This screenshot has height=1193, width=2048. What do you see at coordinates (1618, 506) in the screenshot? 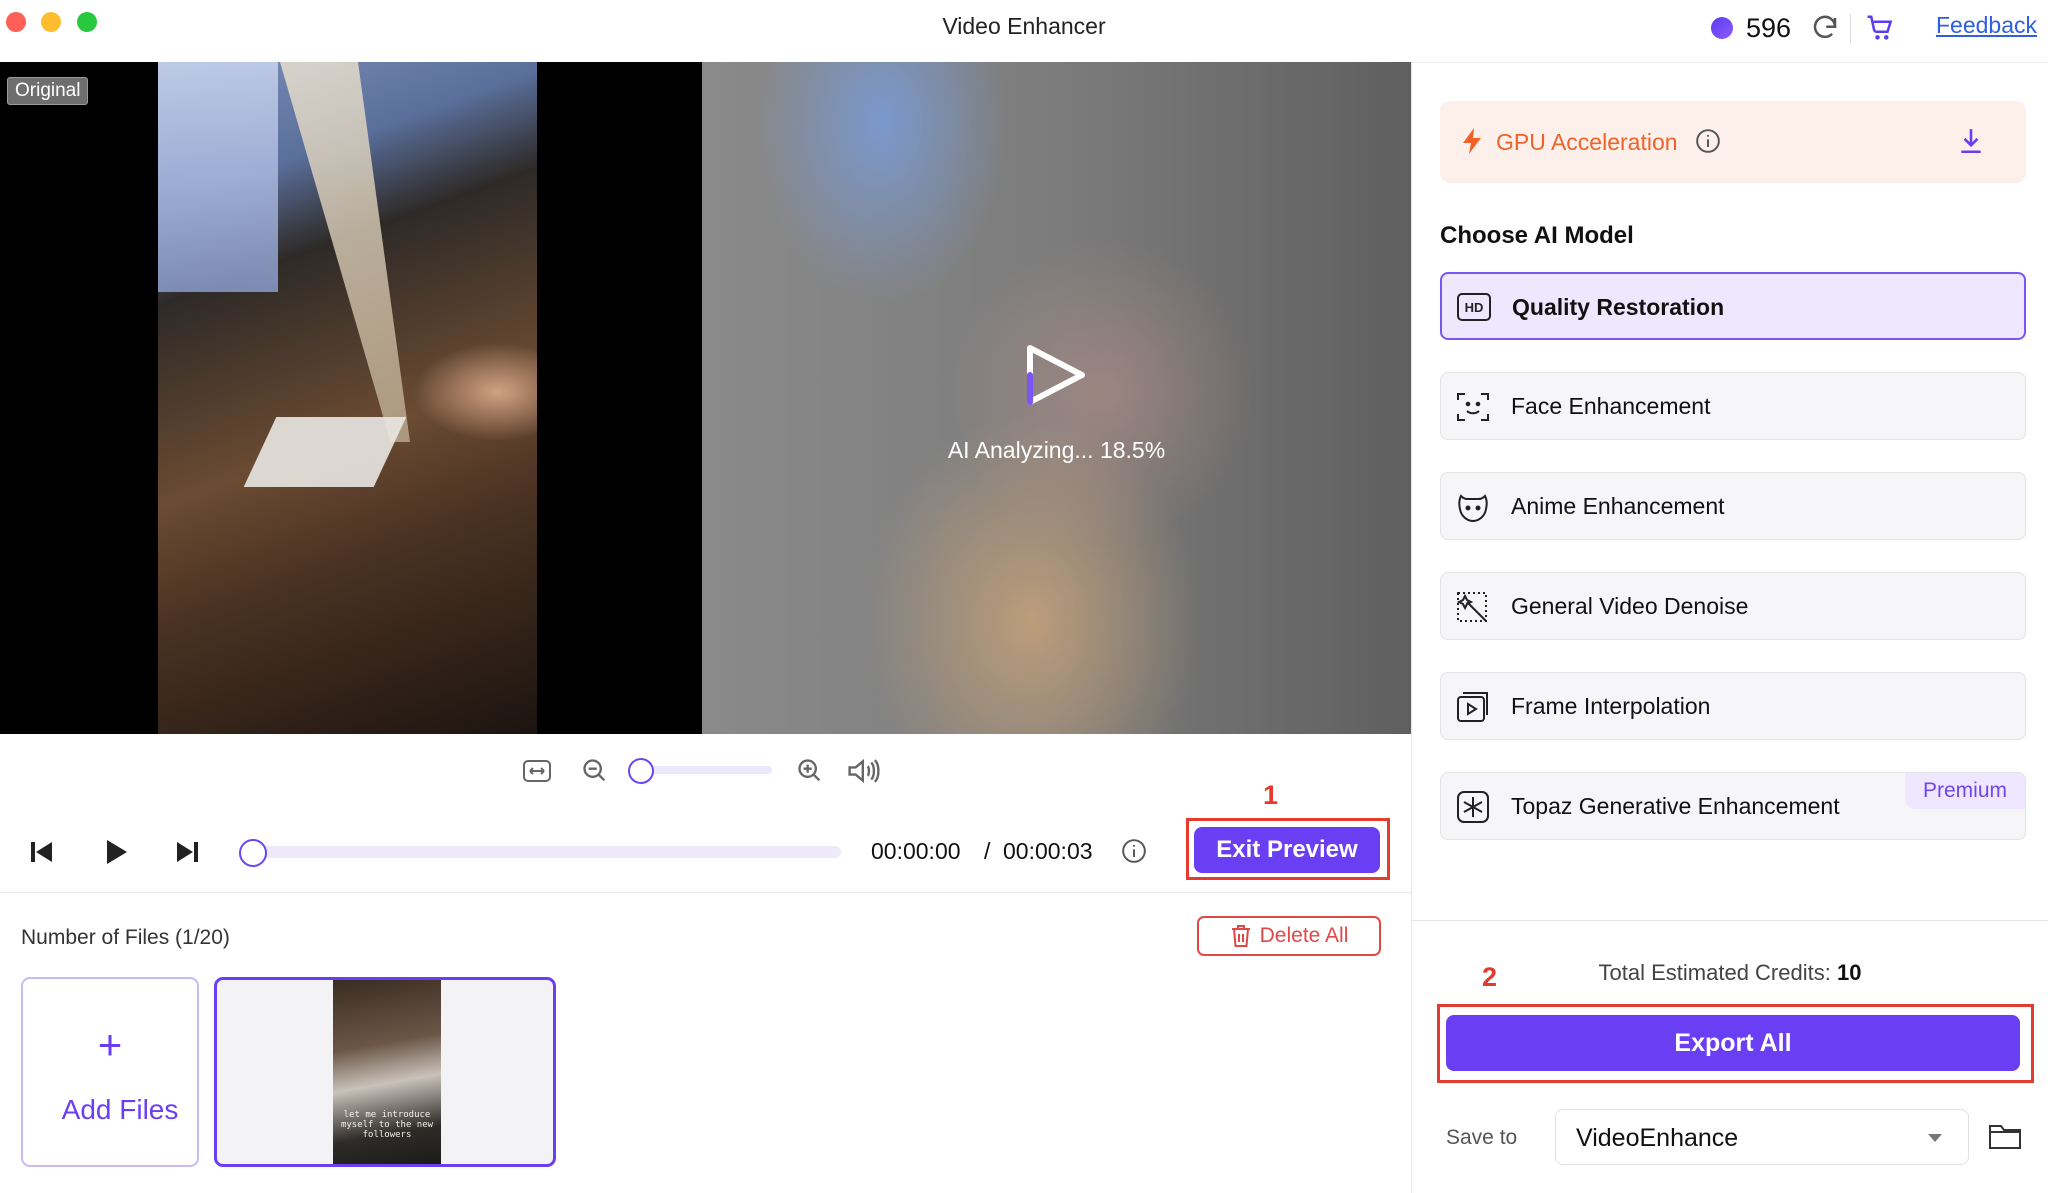
I see `model-label: Anime Enhancement` at bounding box center [1618, 506].